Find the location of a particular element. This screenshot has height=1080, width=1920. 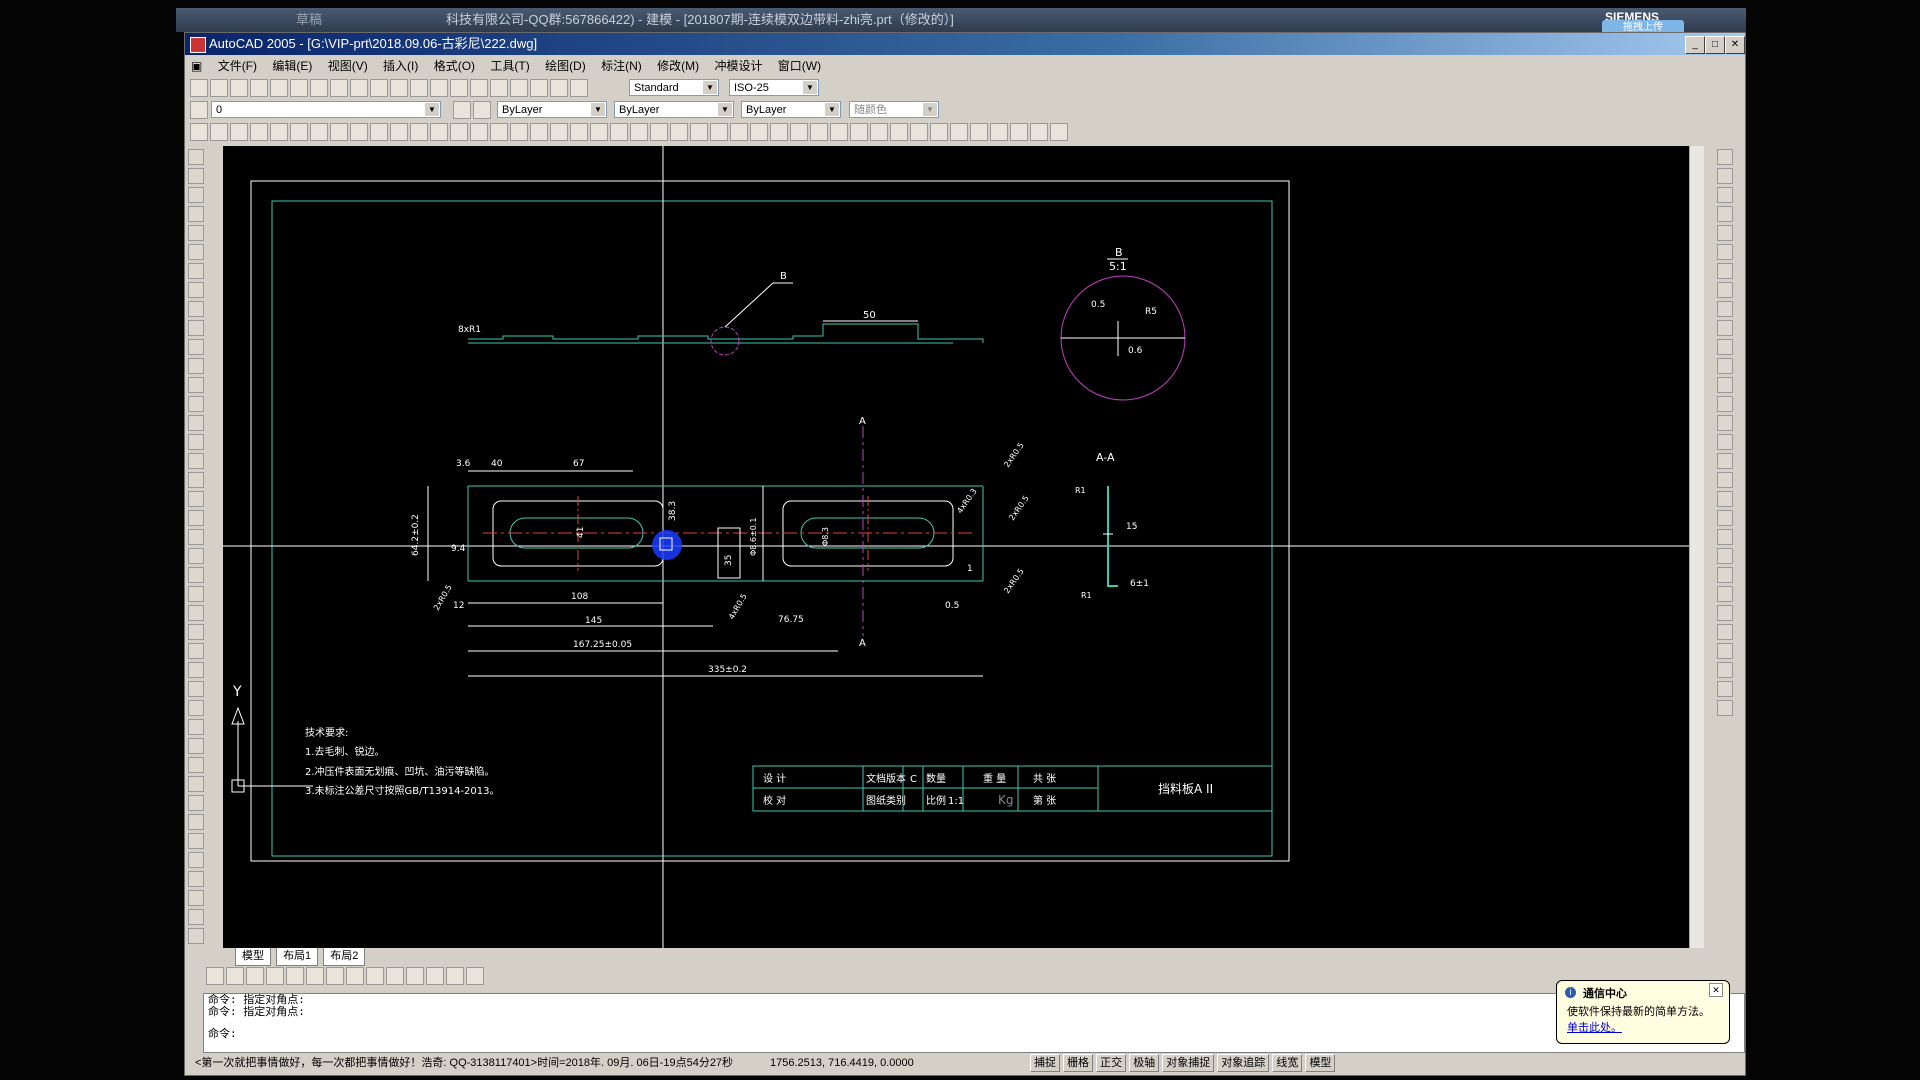

make-current-icon is located at coordinates (462, 110).